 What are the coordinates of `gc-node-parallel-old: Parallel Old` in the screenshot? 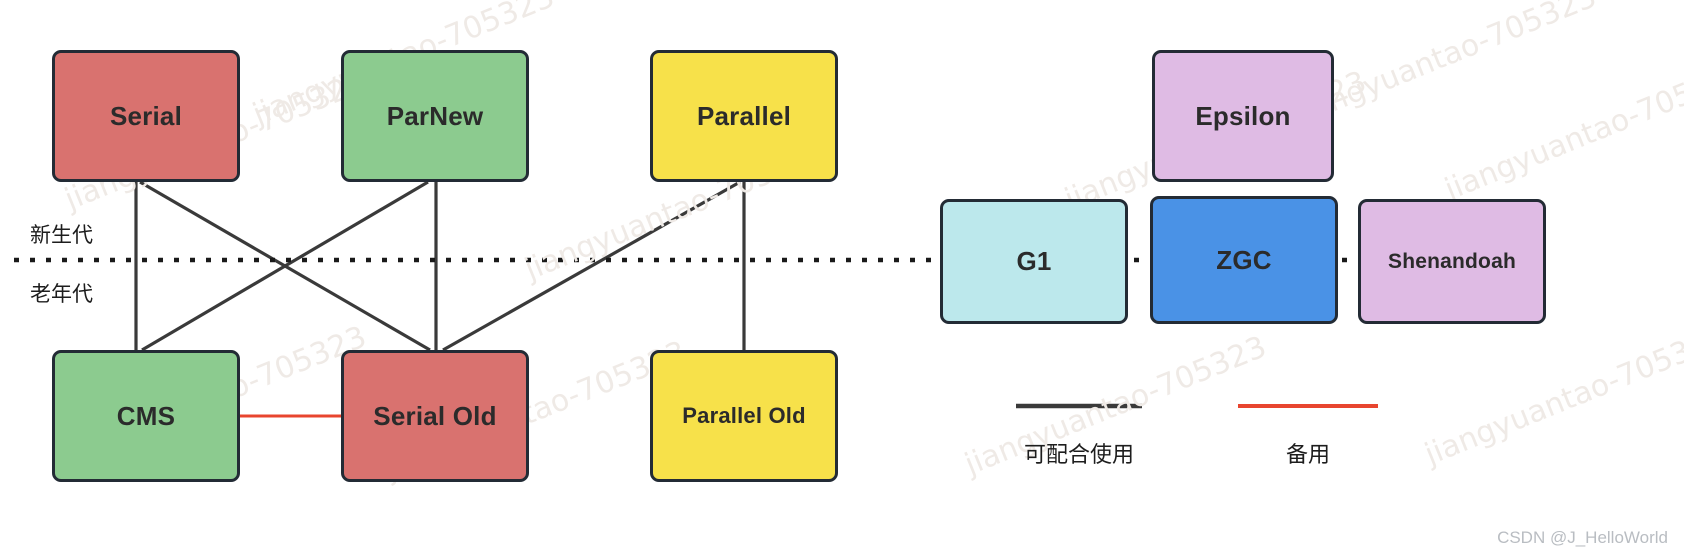 It's located at (744, 416).